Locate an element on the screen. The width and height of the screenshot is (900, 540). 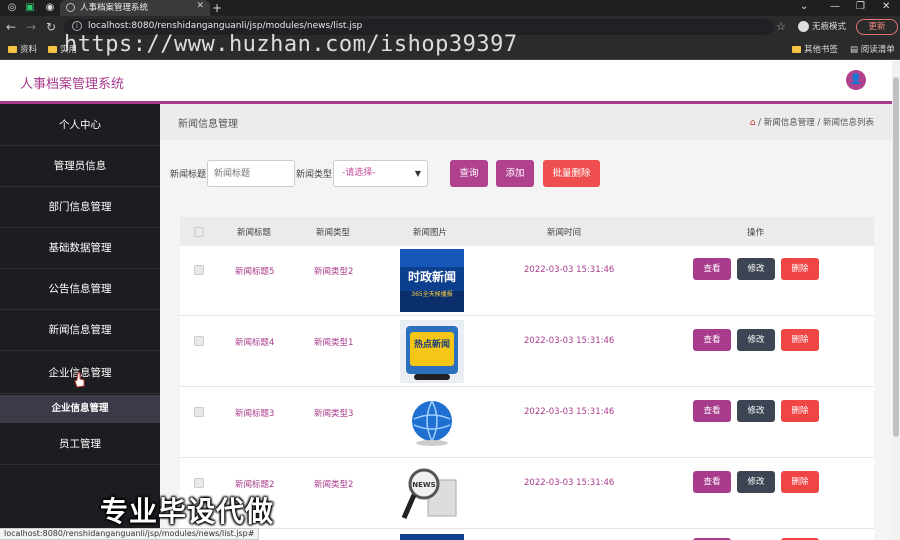
minimize-icon: — is located at coordinates (835, 6).